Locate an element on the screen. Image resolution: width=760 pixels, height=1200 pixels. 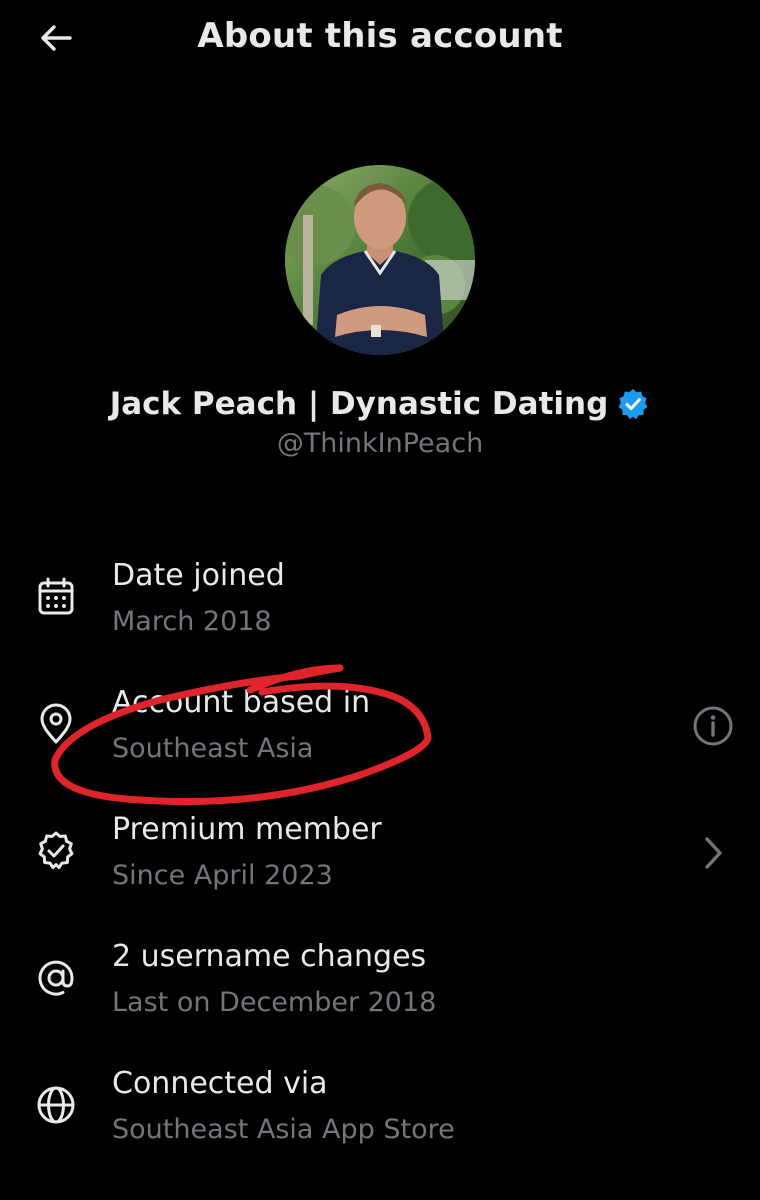
calendar-icon is located at coordinates (56, 597).